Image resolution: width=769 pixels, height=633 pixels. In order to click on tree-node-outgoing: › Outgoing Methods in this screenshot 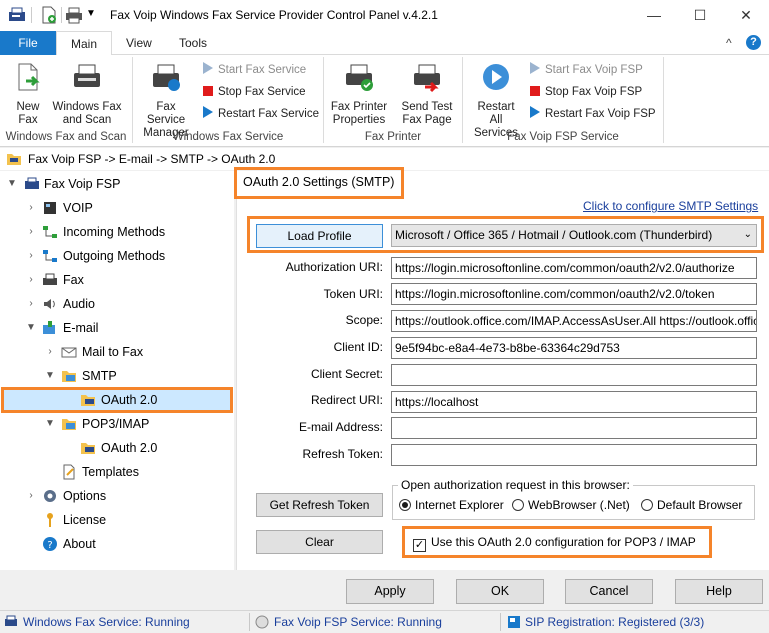, I will do `click(117, 256)`.